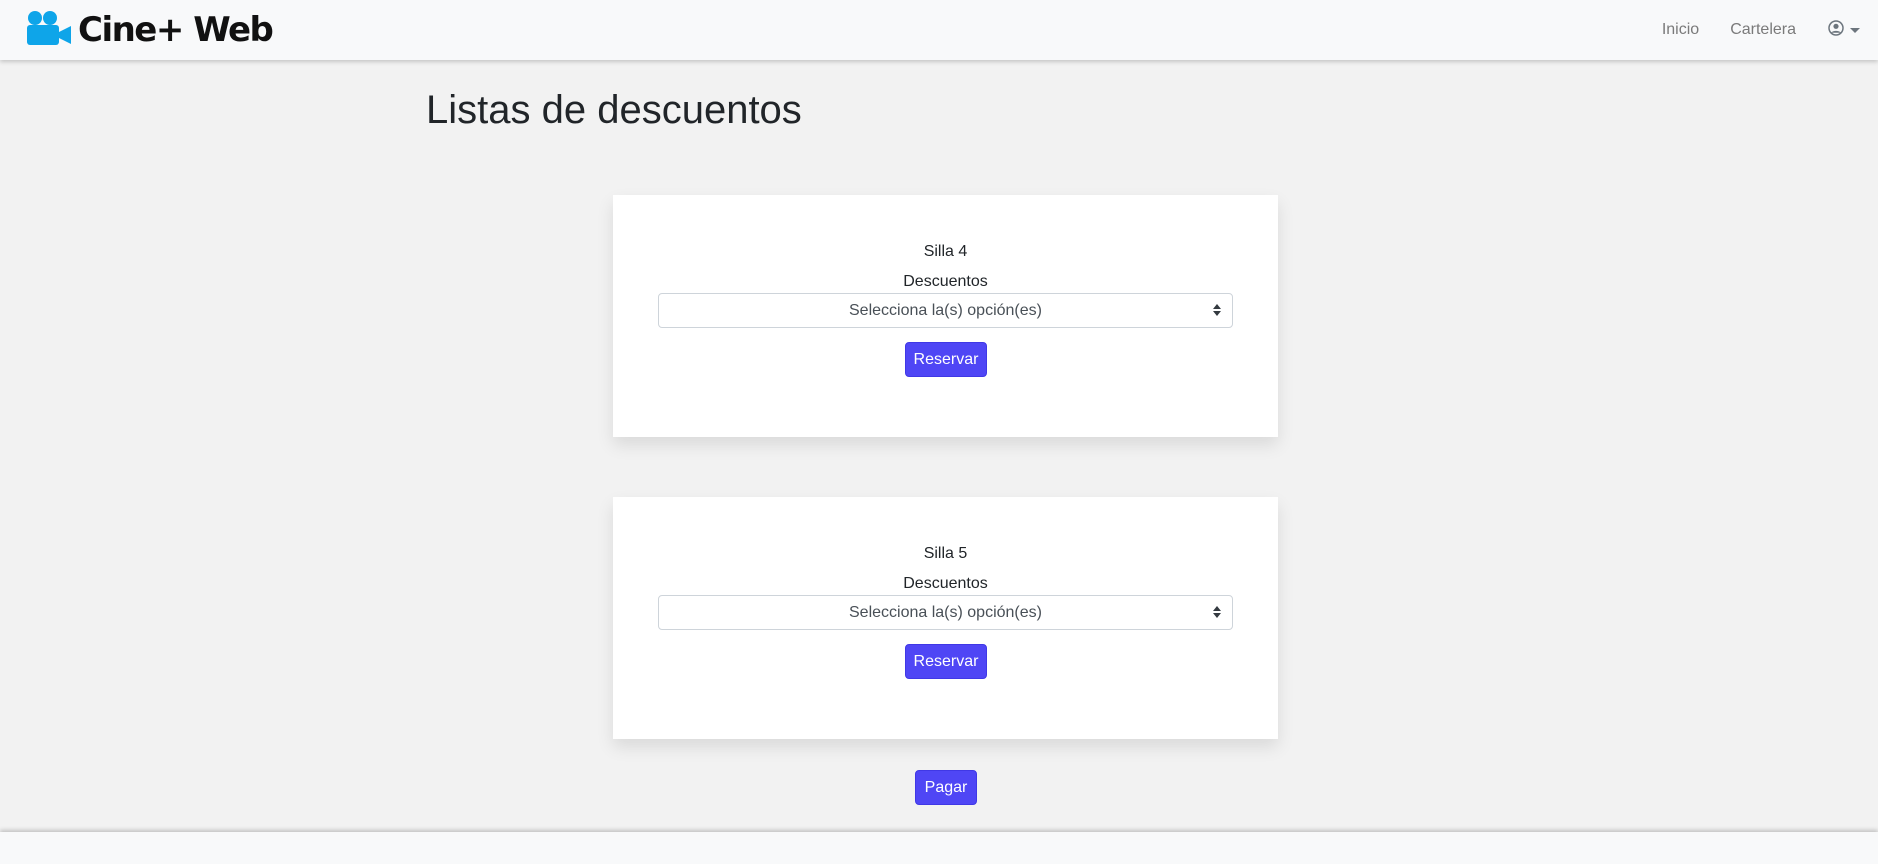 Image resolution: width=1878 pixels, height=864 pixels. I want to click on video-camera-icon, so click(49, 30).